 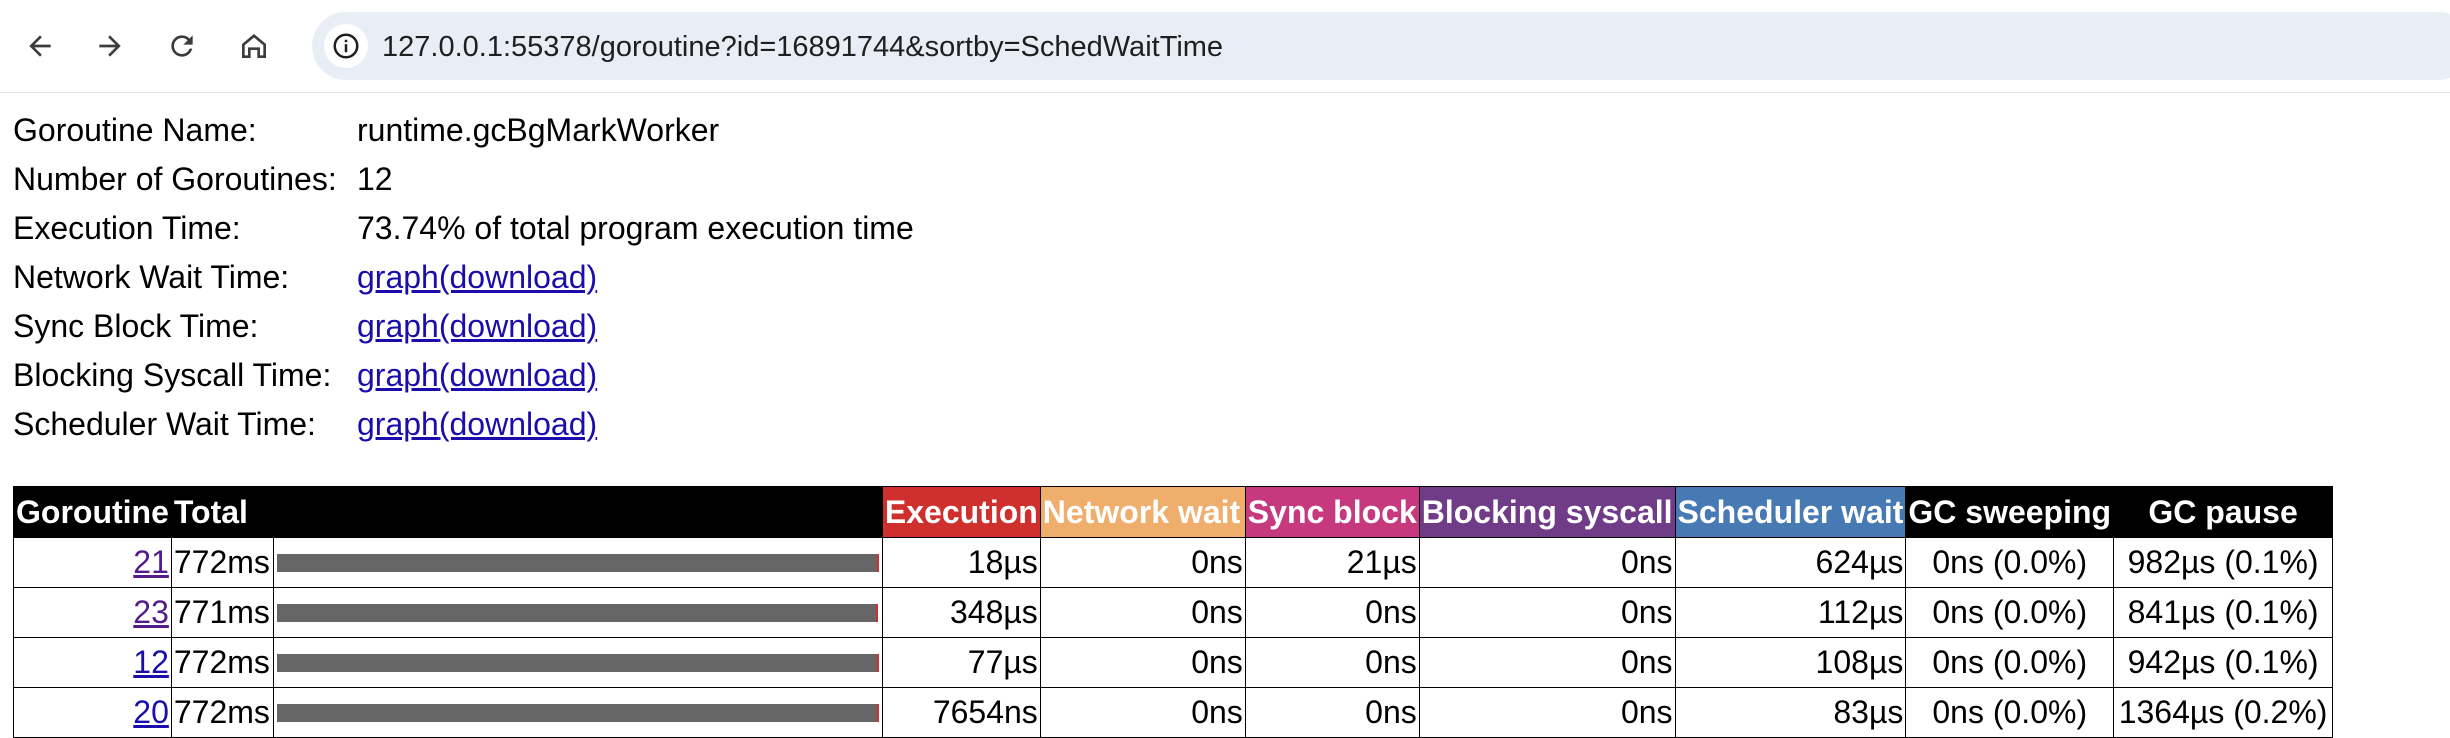 I want to click on arrow-left-icon, so click(x=40, y=46).